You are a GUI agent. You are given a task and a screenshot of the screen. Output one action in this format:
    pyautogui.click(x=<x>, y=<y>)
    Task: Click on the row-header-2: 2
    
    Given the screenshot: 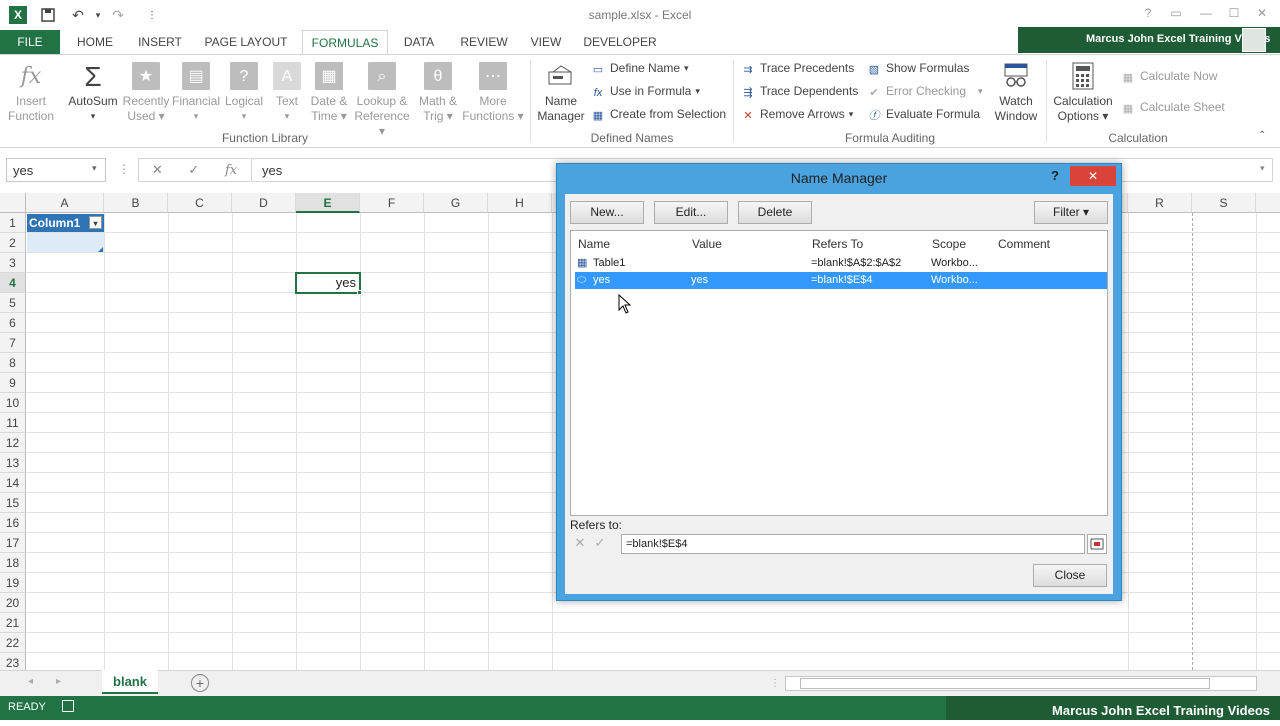 What is the action you would take?
    pyautogui.click(x=13, y=243)
    